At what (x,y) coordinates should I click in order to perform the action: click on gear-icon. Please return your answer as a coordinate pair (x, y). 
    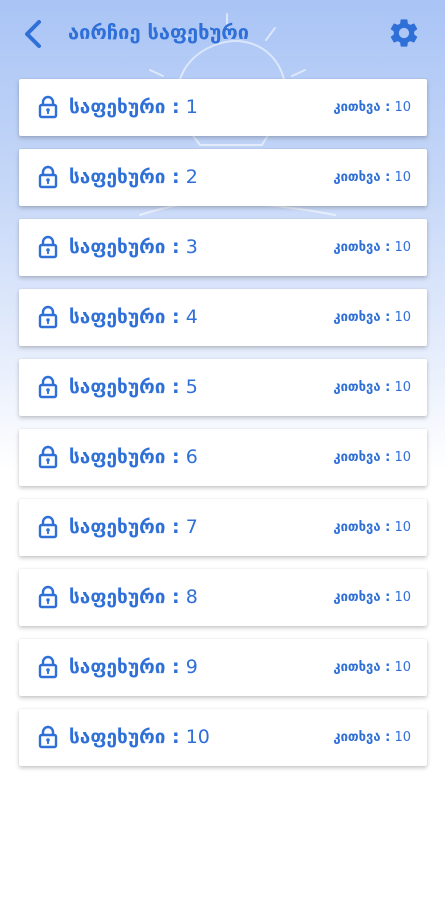
    Looking at the image, I should click on (404, 33).